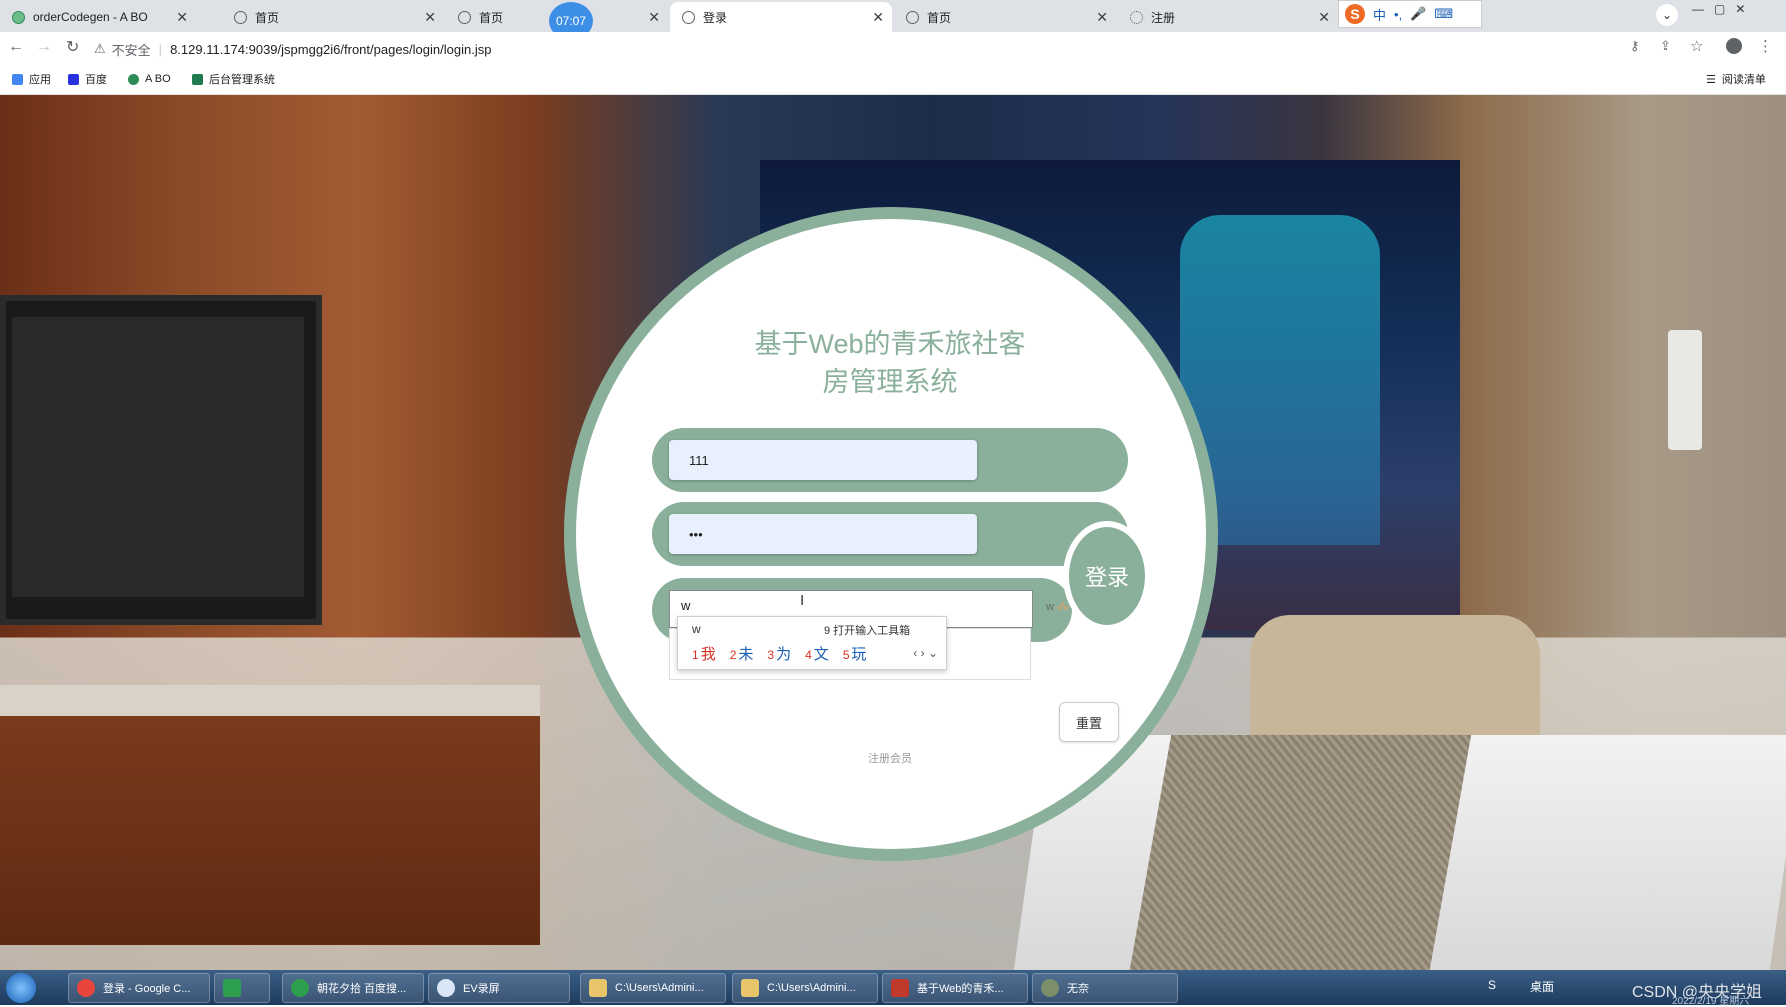 The width and height of the screenshot is (1786, 1007). Describe the element at coordinates (890, 382) in the screenshot. I see `title-line-2: 房管理系统` at that location.